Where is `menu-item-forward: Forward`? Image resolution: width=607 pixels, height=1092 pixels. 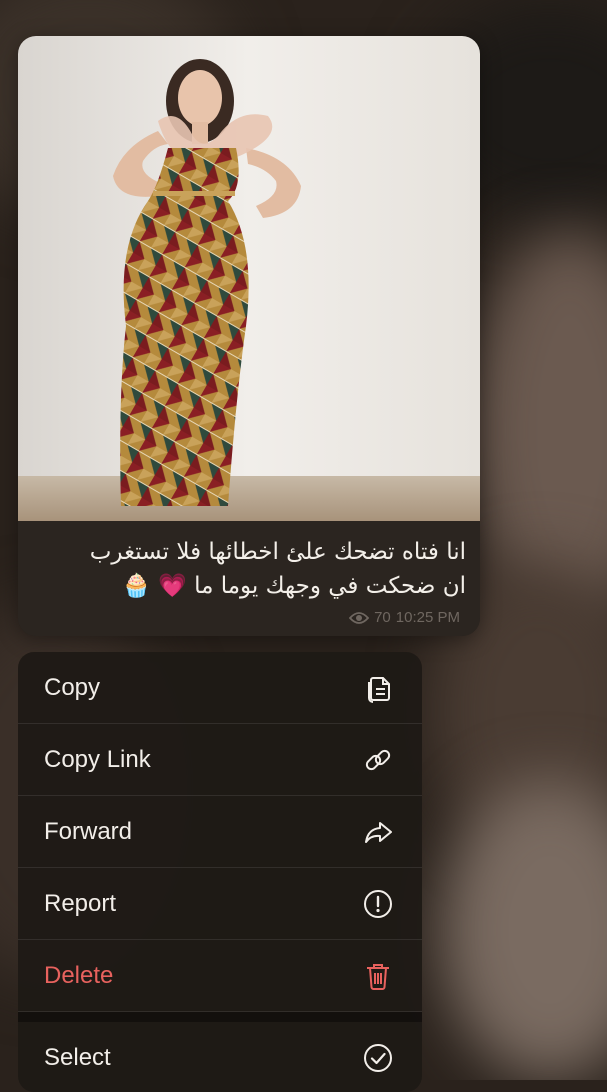
menu-item-forward: Forward is located at coordinates (220, 832).